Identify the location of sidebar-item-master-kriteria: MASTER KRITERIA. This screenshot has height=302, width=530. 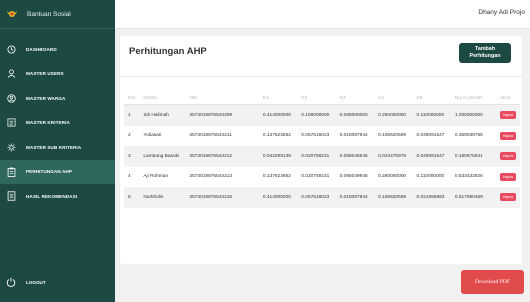
(57, 123).